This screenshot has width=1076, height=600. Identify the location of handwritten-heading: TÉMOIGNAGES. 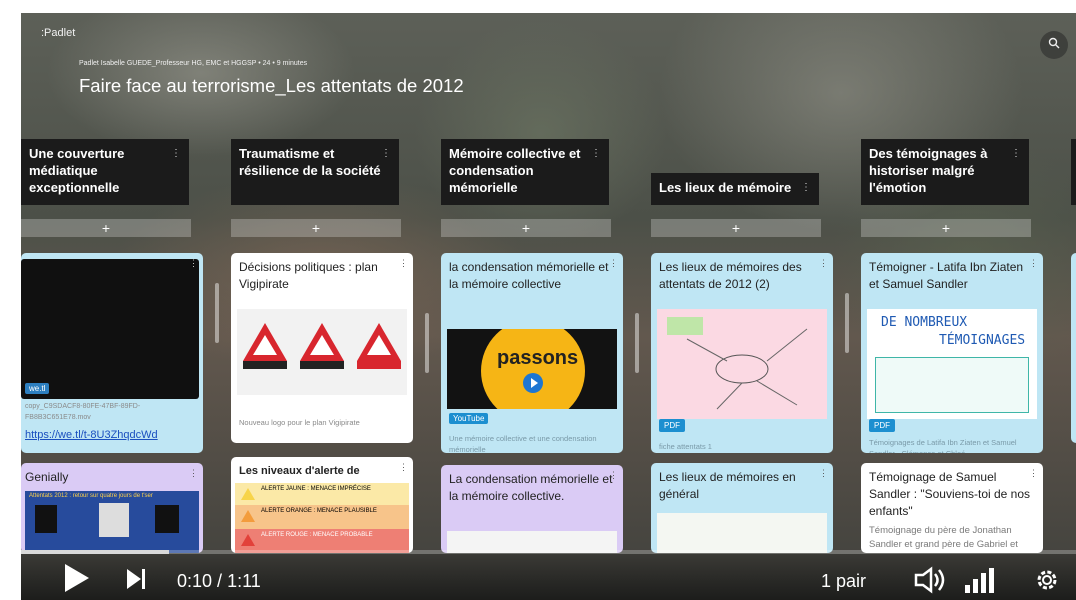
(982, 340).